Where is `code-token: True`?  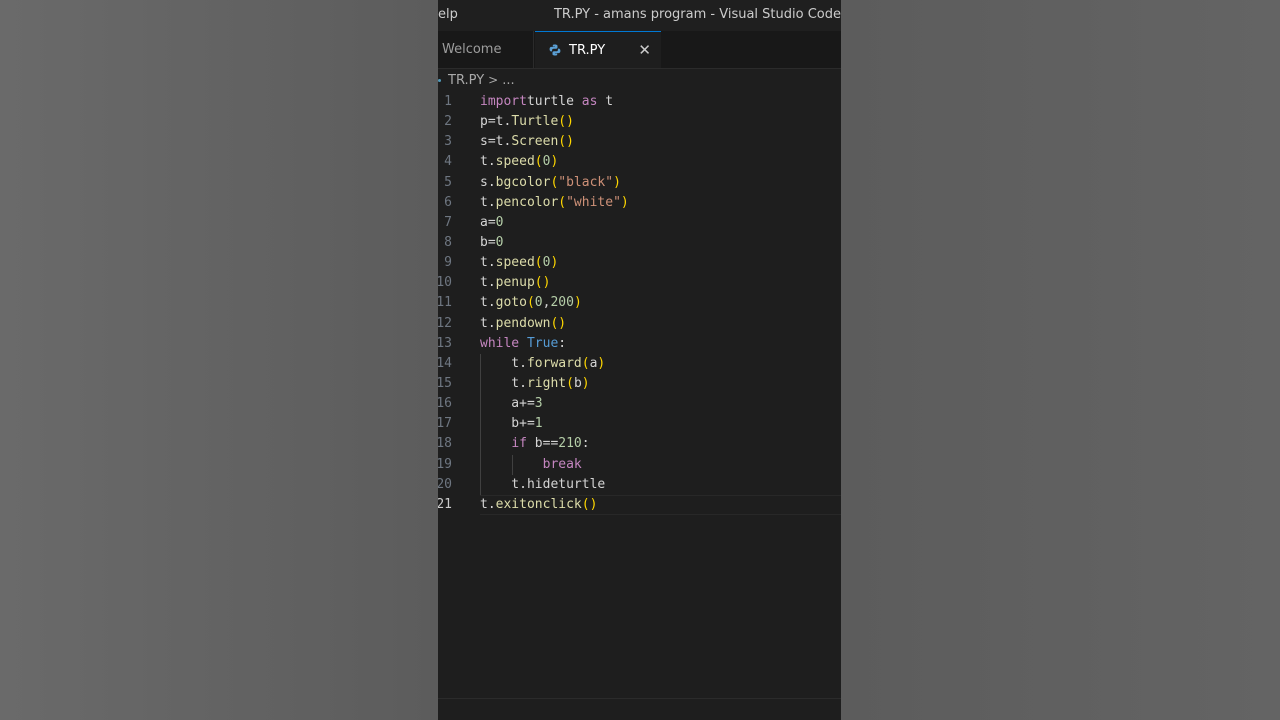 code-token: True is located at coordinates (542, 343).